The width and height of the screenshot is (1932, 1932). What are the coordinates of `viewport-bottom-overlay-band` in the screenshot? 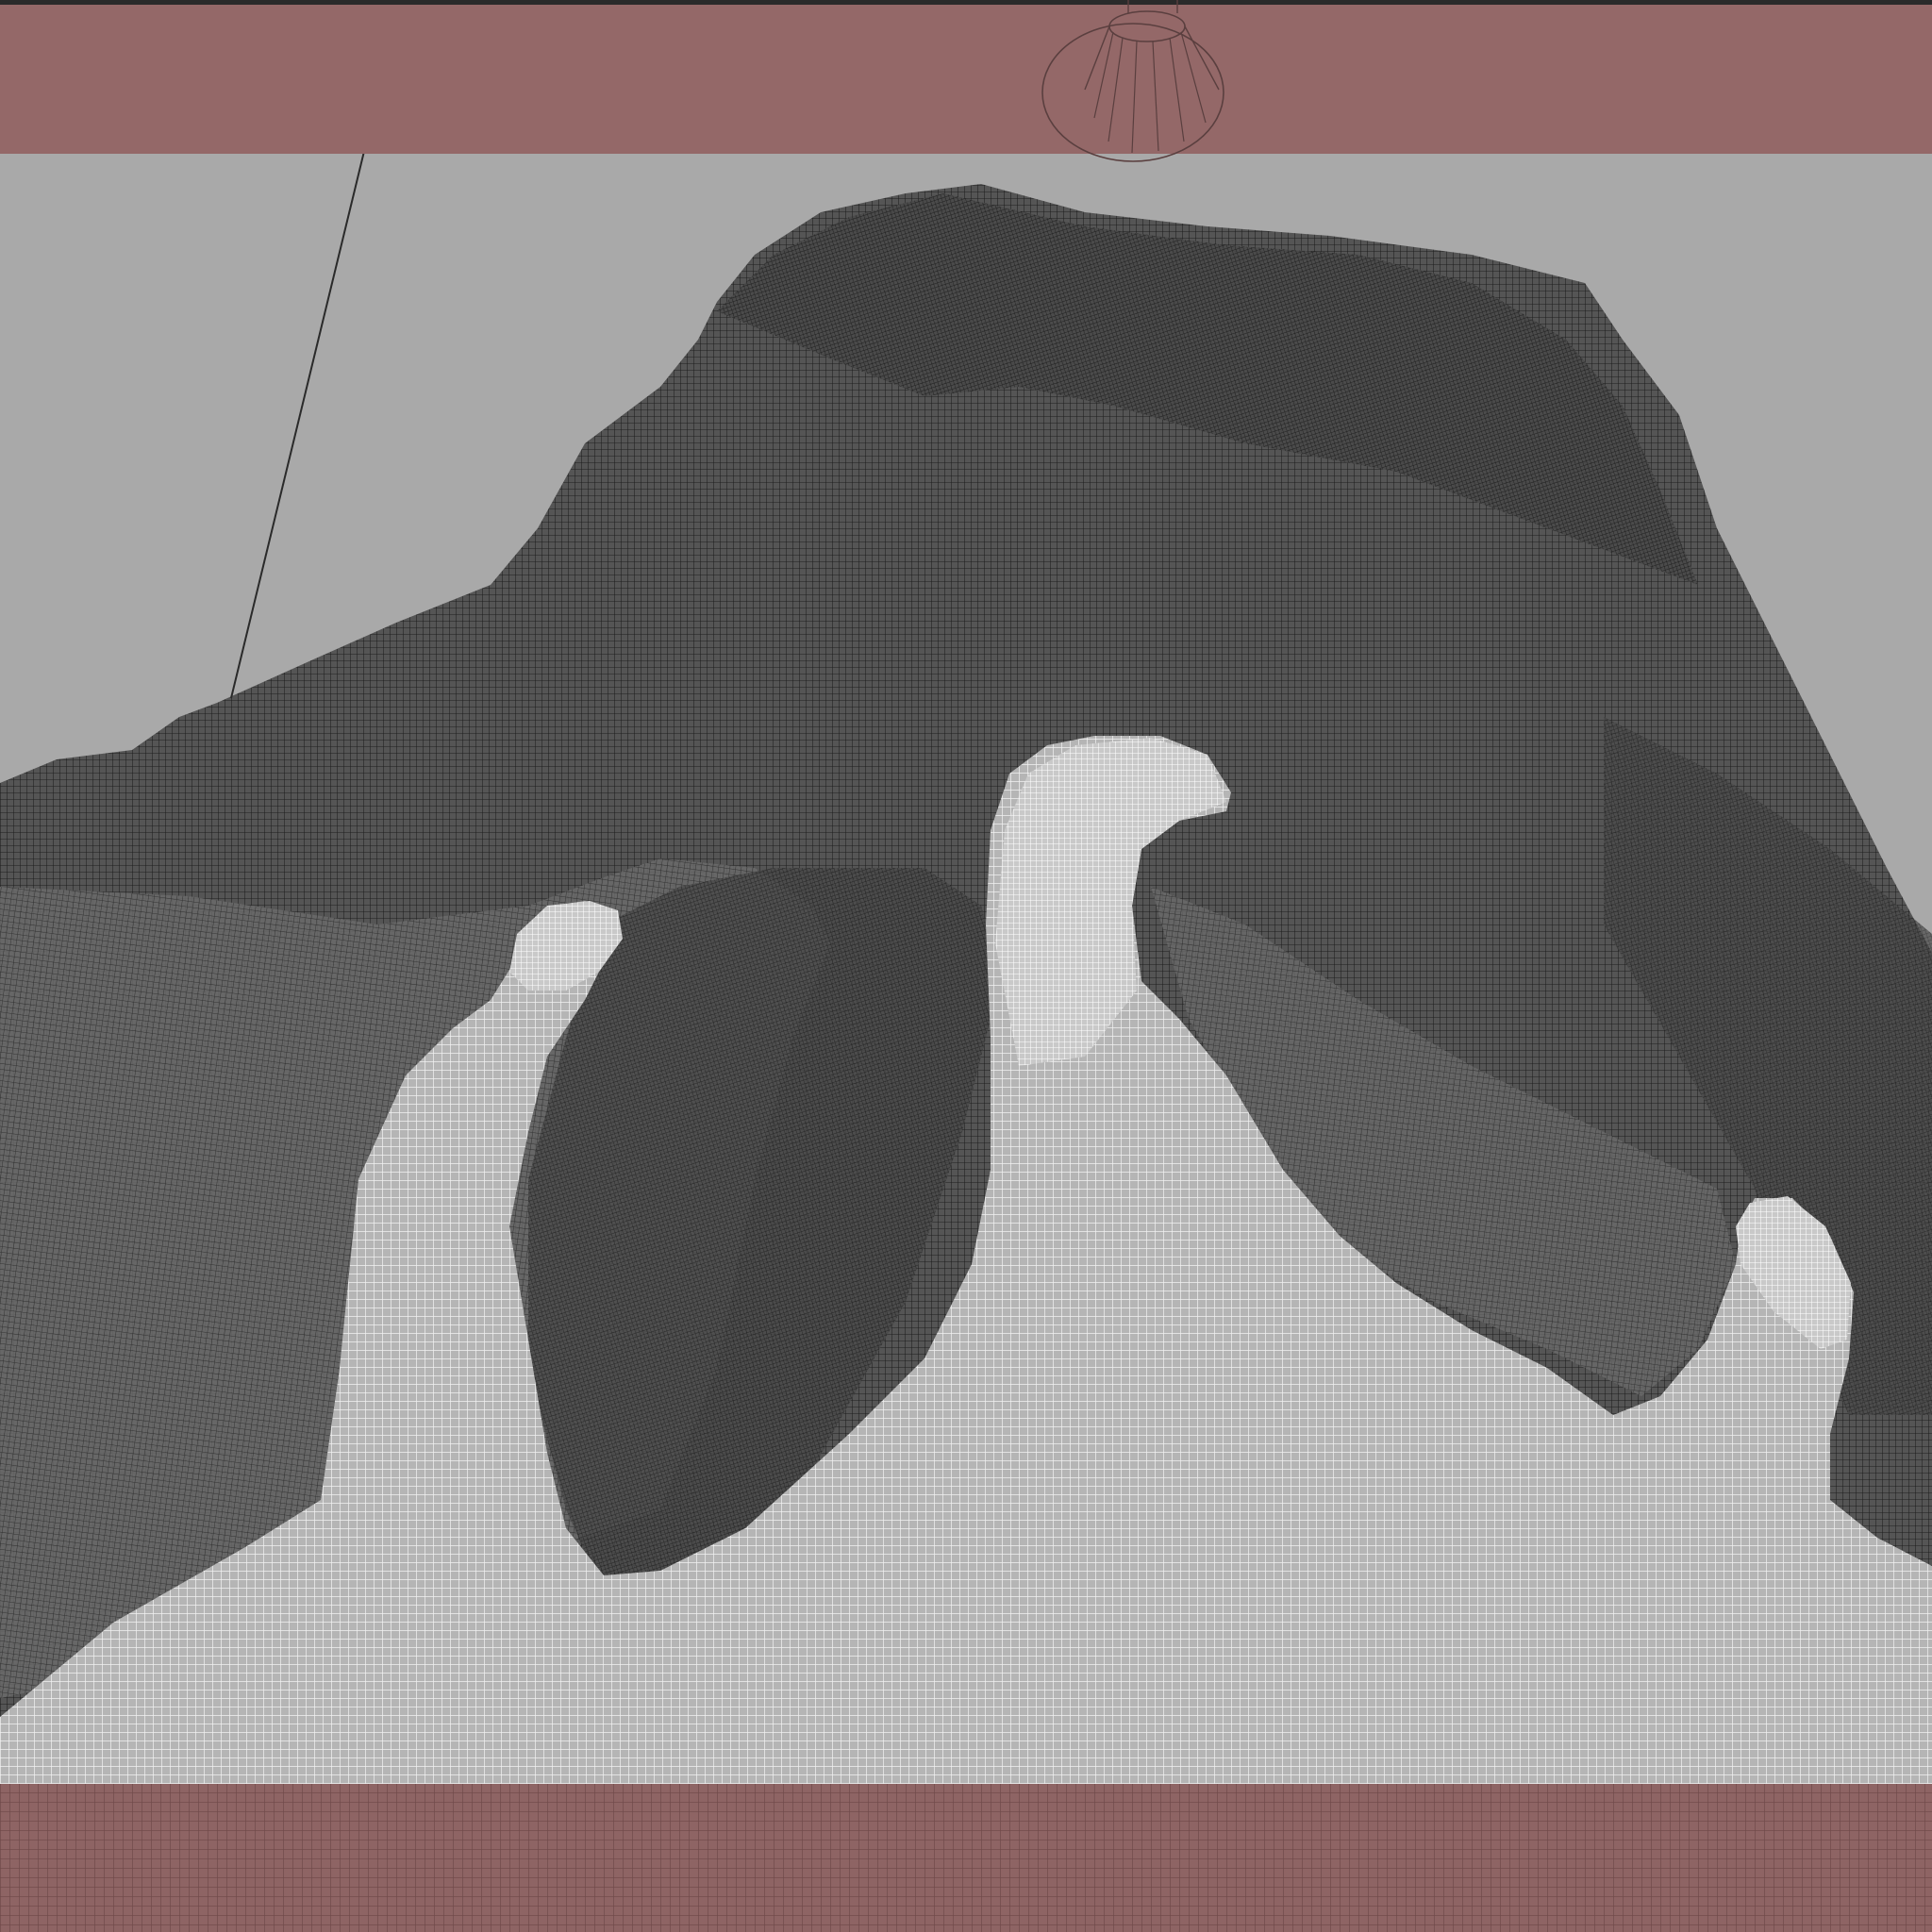 It's located at (966, 1858).